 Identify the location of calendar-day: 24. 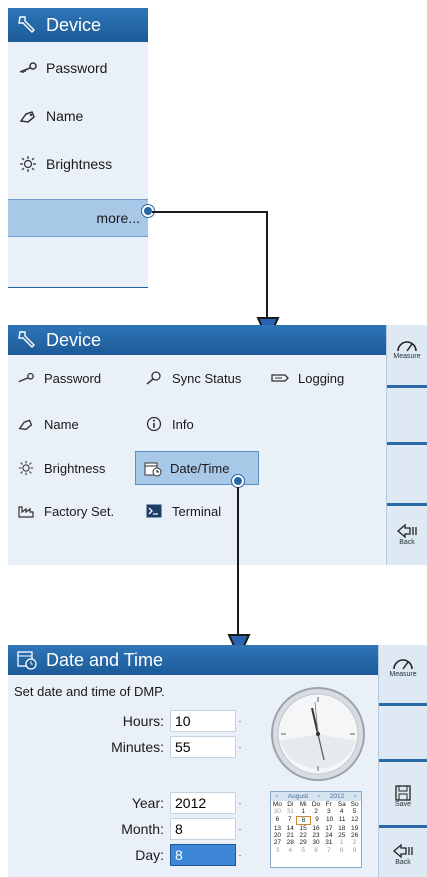
(328, 835).